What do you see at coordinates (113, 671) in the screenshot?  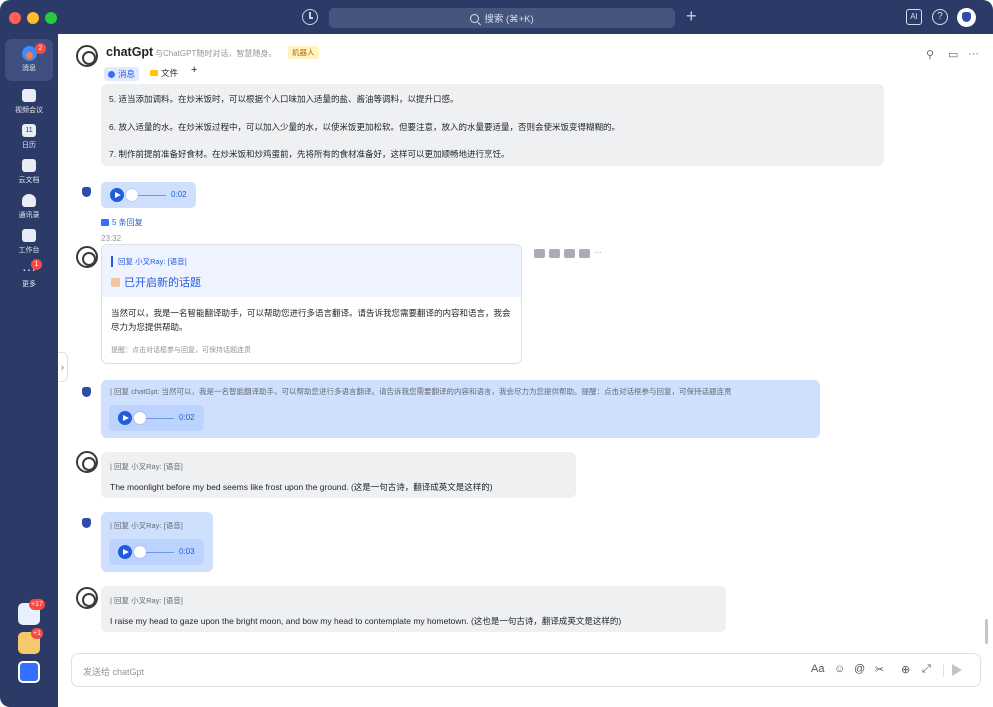 I see `message-input: 发送给 chatGpt` at bounding box center [113, 671].